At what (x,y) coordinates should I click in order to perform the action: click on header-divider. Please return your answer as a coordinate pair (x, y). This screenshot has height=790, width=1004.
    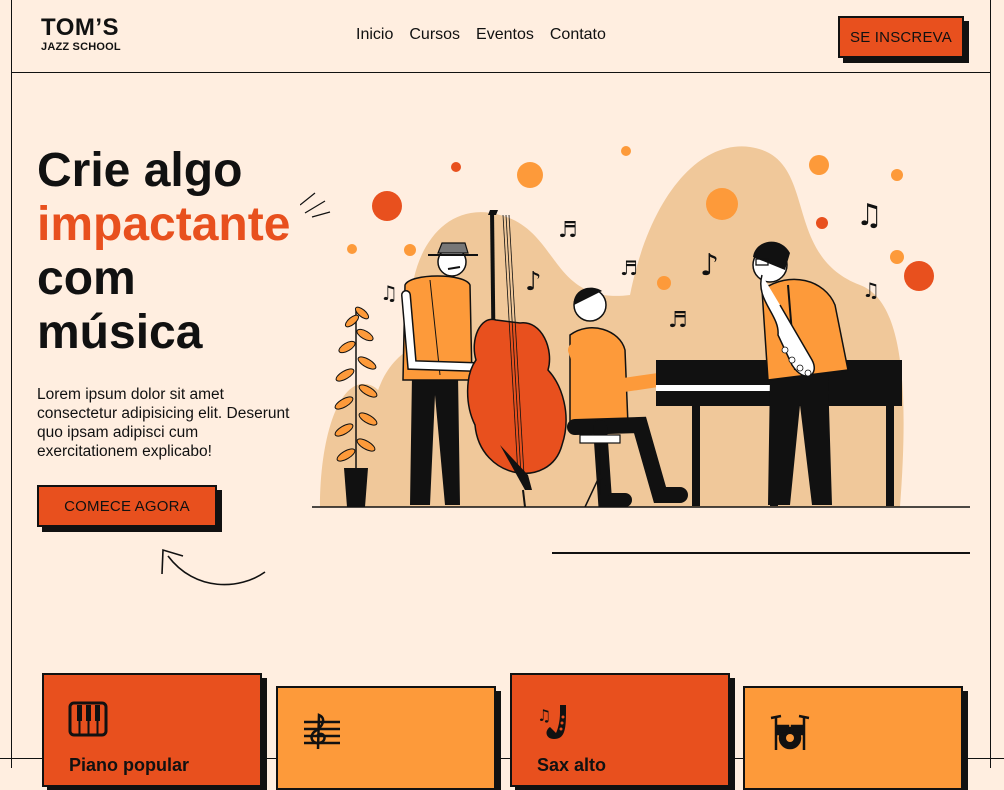
    Looking at the image, I should click on (501, 72).